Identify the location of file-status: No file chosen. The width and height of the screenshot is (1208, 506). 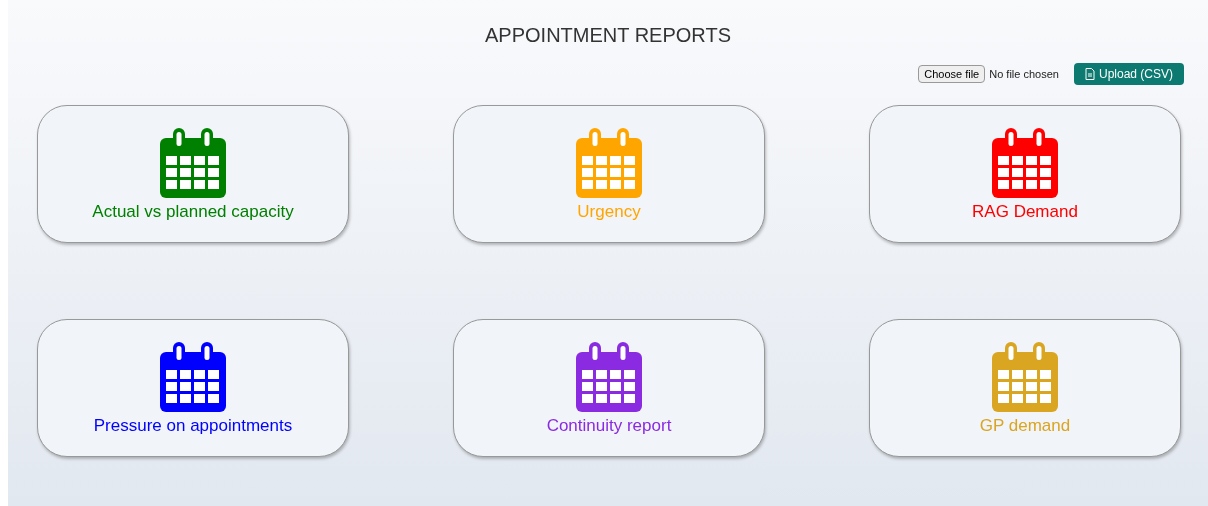
(1024, 74).